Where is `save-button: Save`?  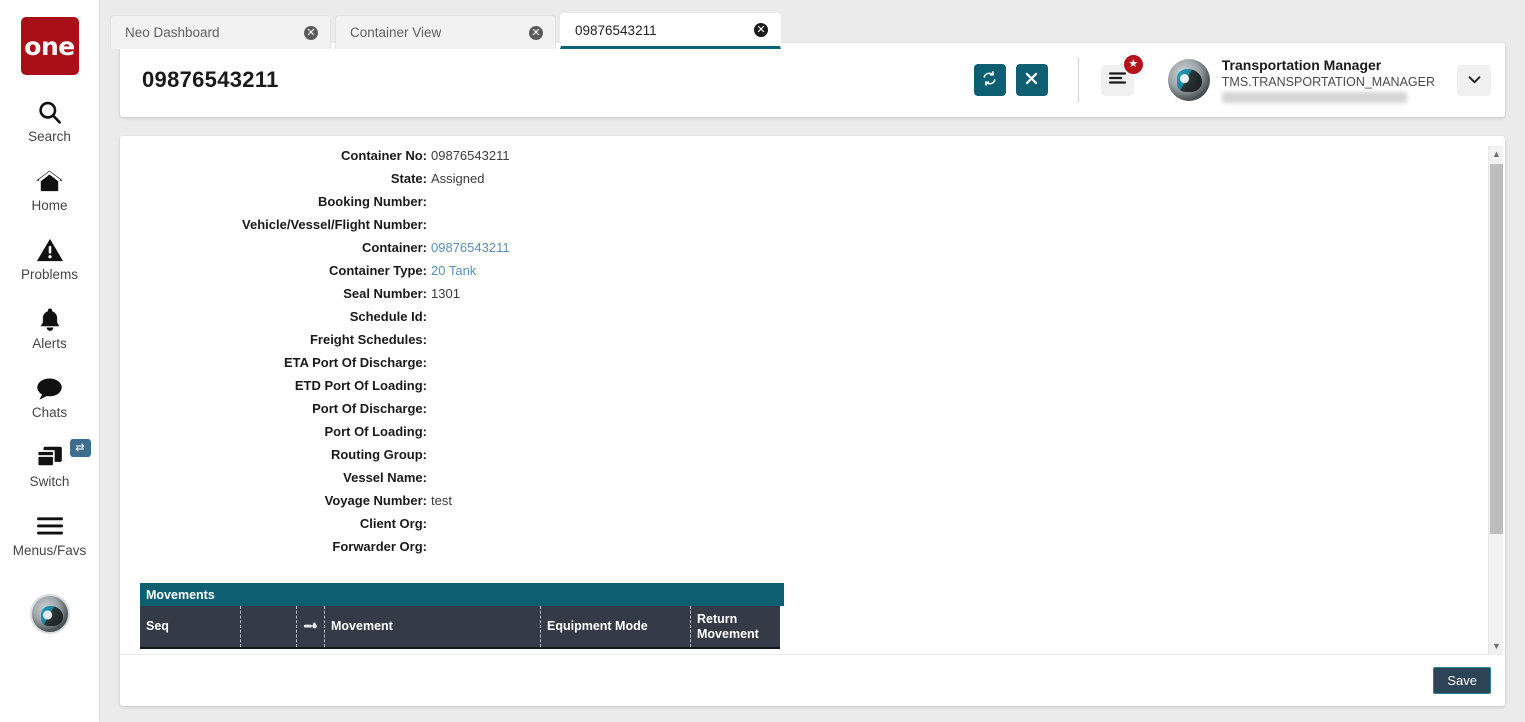 save-button: Save is located at coordinates (1462, 680).